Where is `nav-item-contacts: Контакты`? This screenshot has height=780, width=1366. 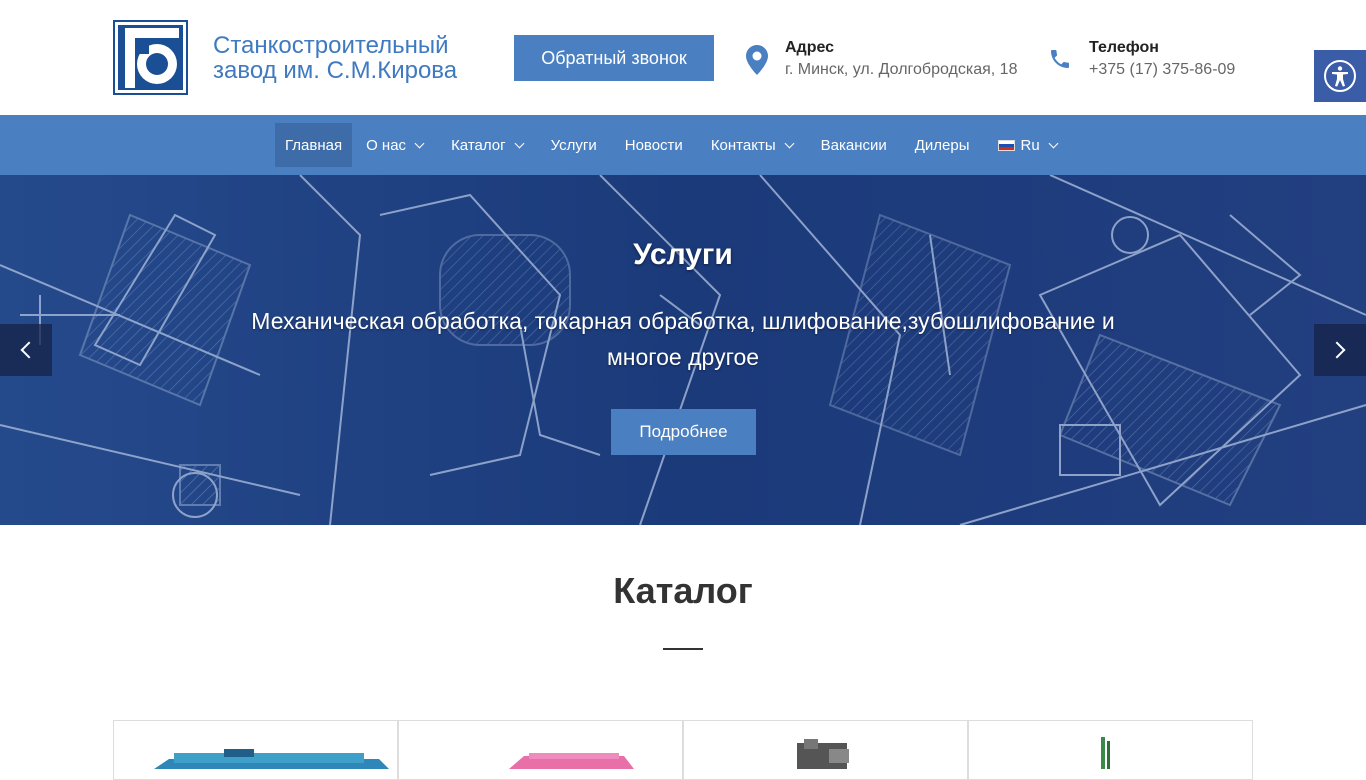
nav-item-contacts: Контакты is located at coordinates (752, 145).